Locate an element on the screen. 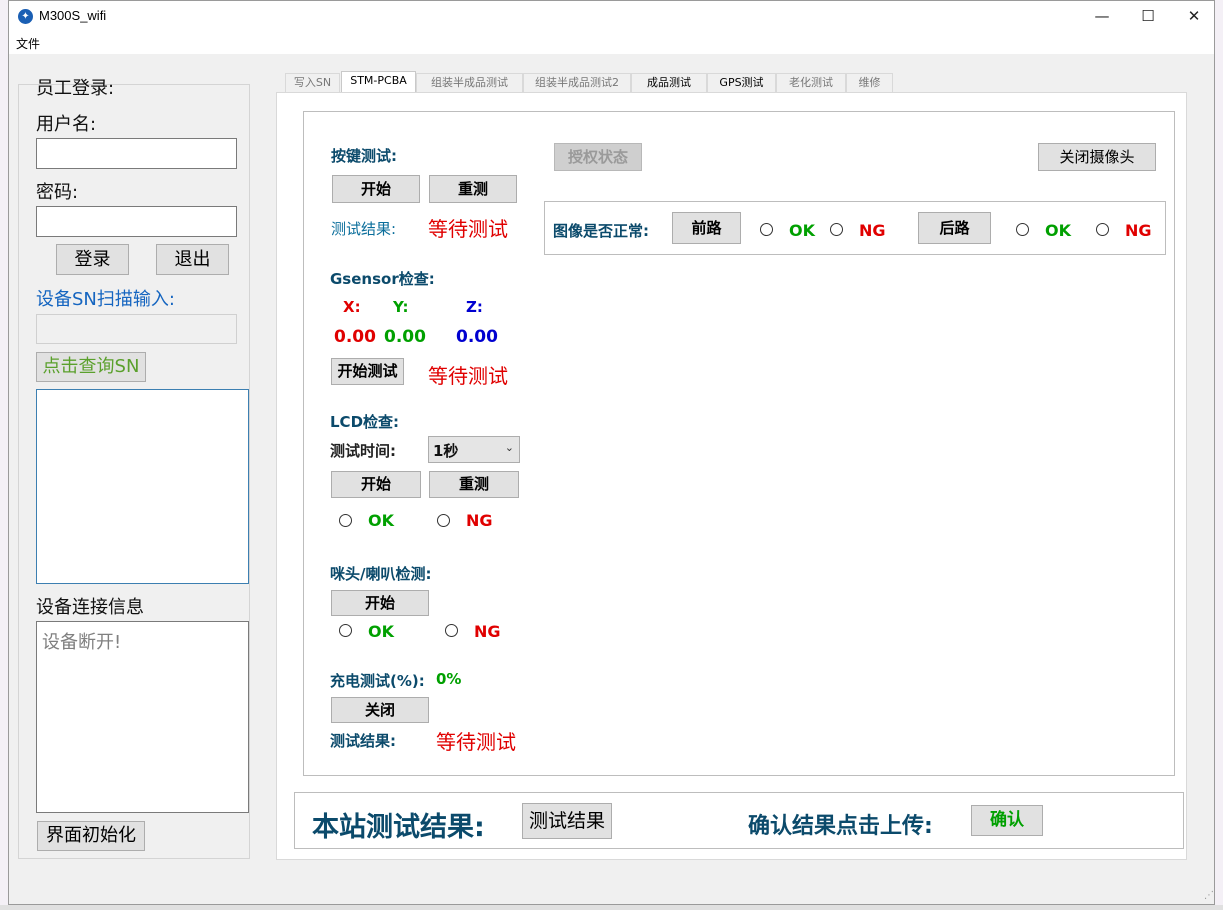 The height and width of the screenshot is (910, 1223). sn-scan-label: 设备SN扫描输入: is located at coordinates (105, 299).